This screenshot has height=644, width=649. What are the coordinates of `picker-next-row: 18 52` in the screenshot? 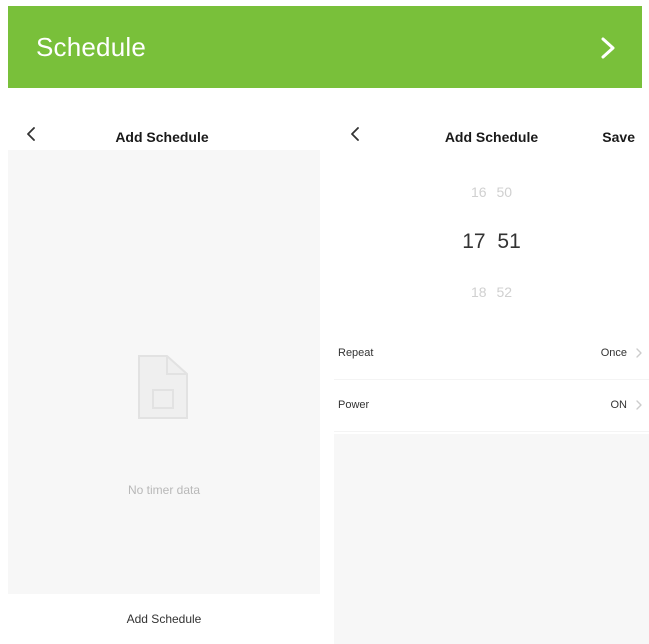 It's located at (491, 292).